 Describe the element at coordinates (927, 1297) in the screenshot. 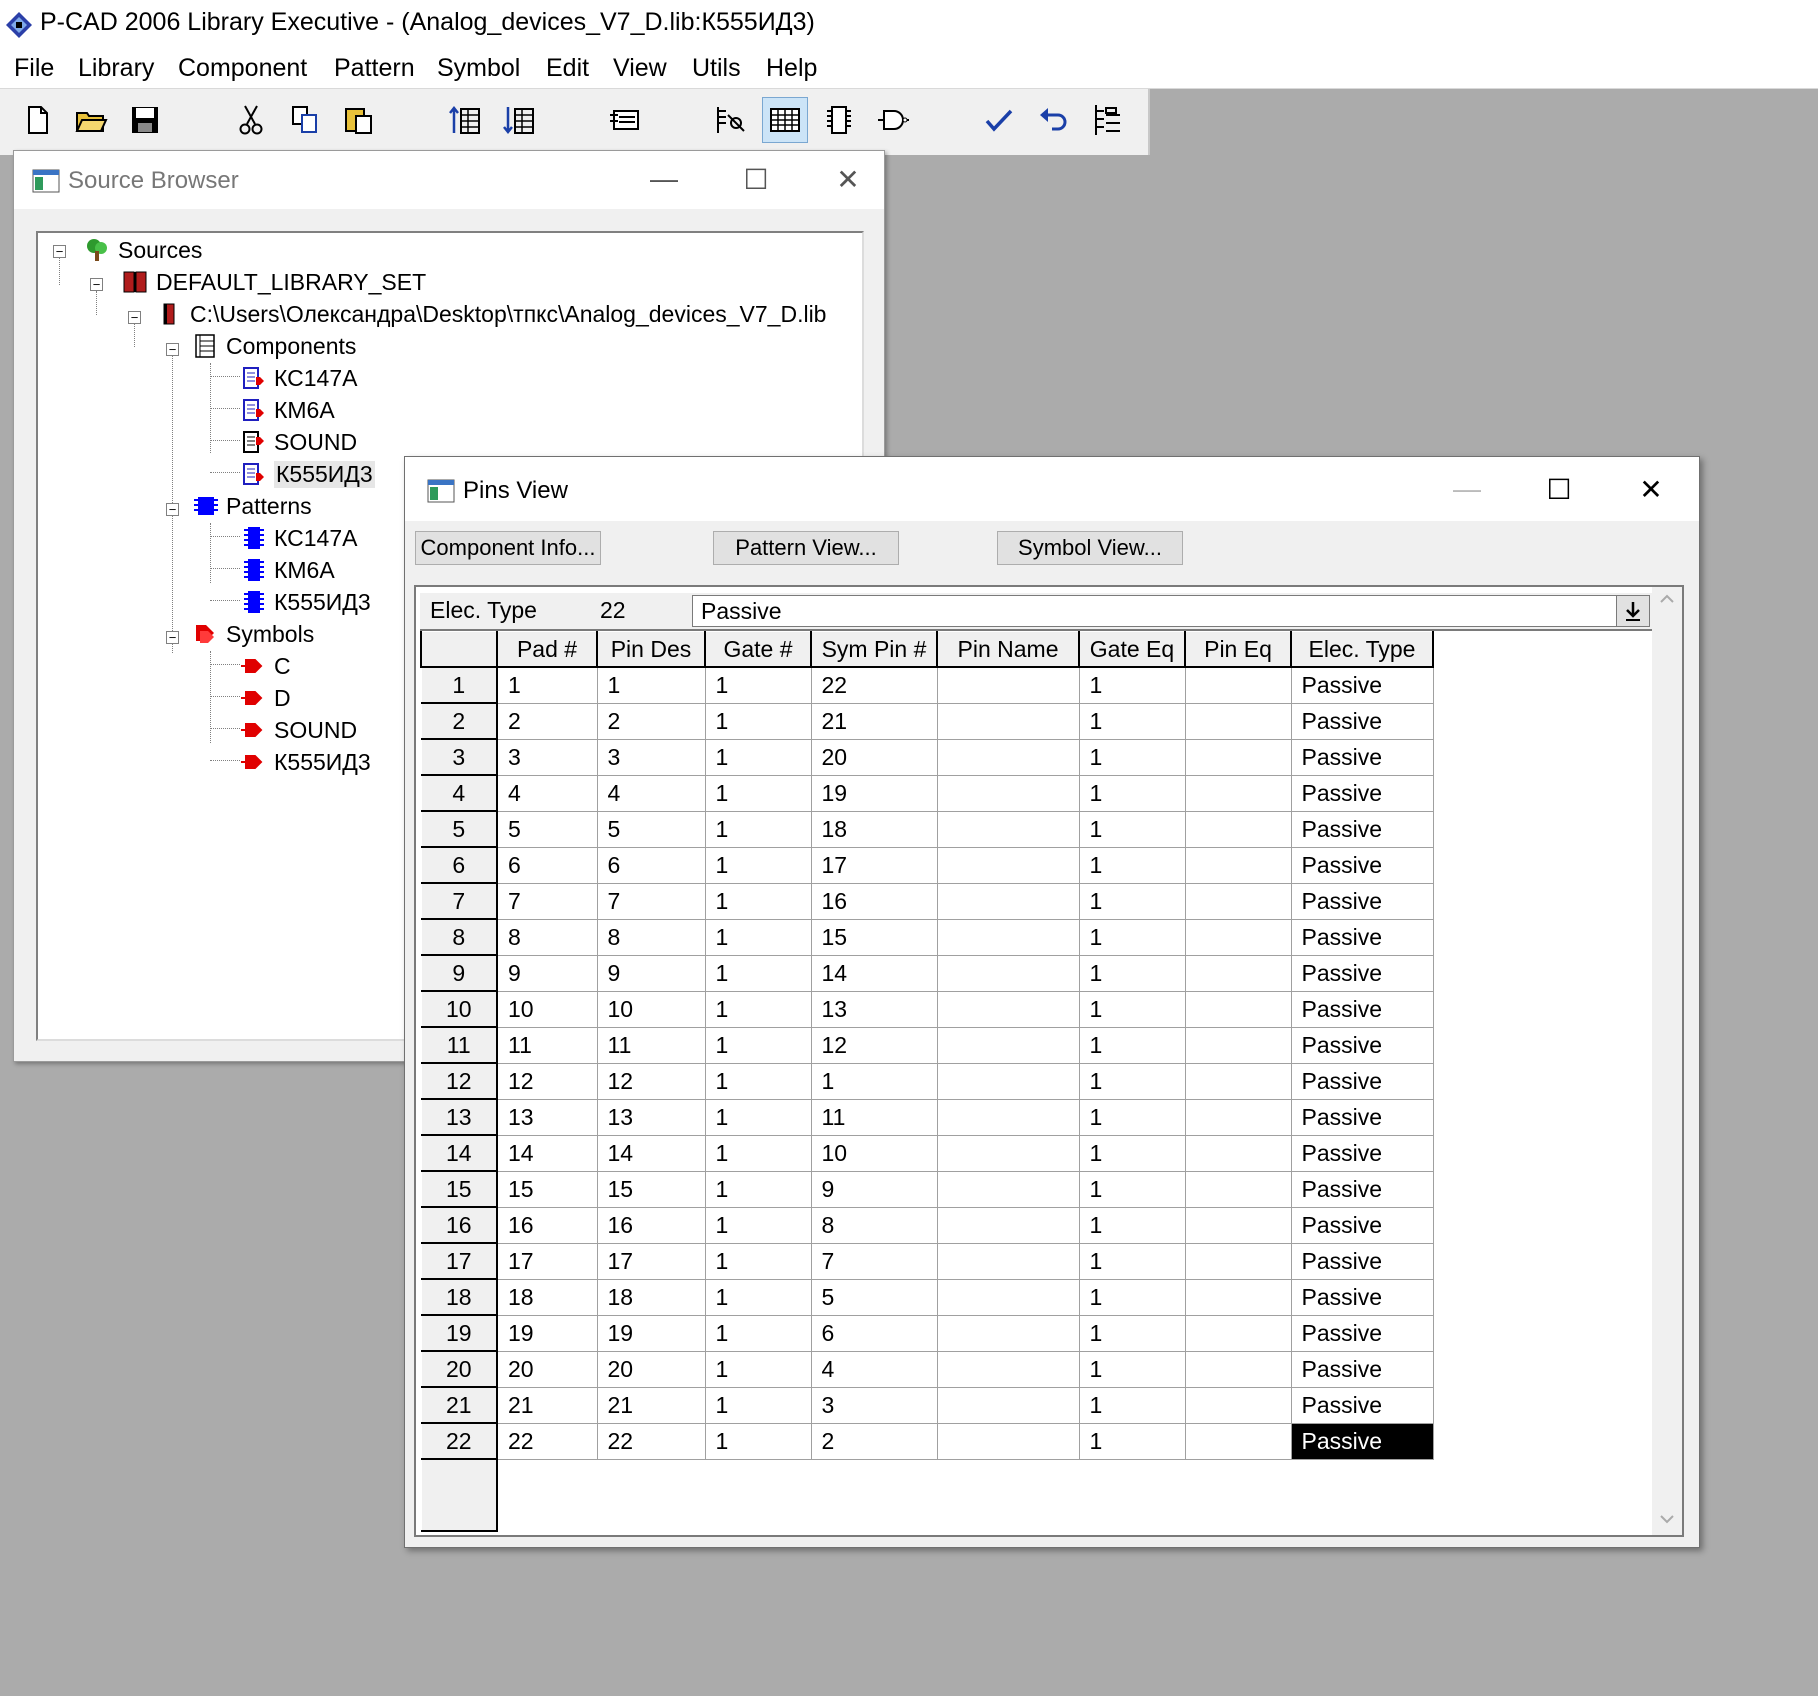

I see `table-row: 18 18 18 1 5 1 Passive` at that location.